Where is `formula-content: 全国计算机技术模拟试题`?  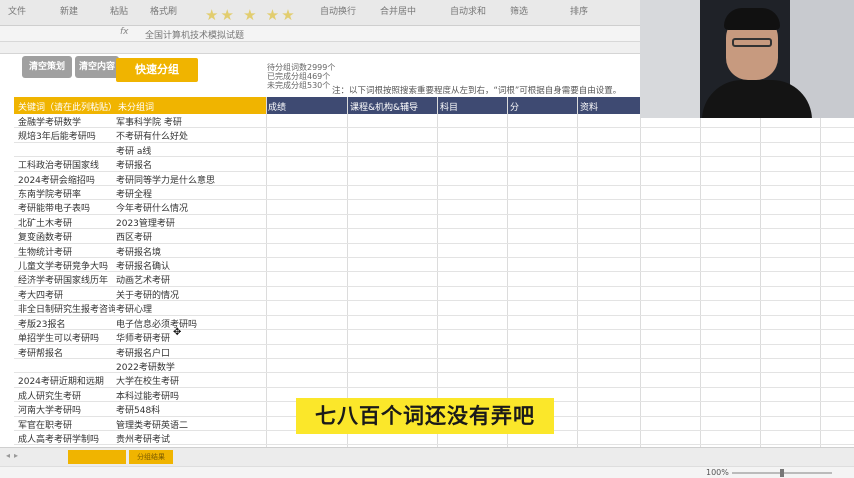
formula-content: 全国计算机技术模拟试题 is located at coordinates (194, 34).